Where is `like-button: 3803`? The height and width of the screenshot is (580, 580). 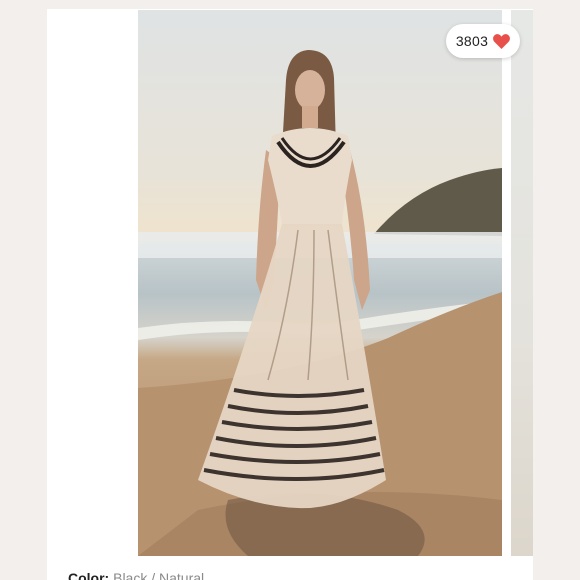 like-button: 3803 is located at coordinates (483, 41).